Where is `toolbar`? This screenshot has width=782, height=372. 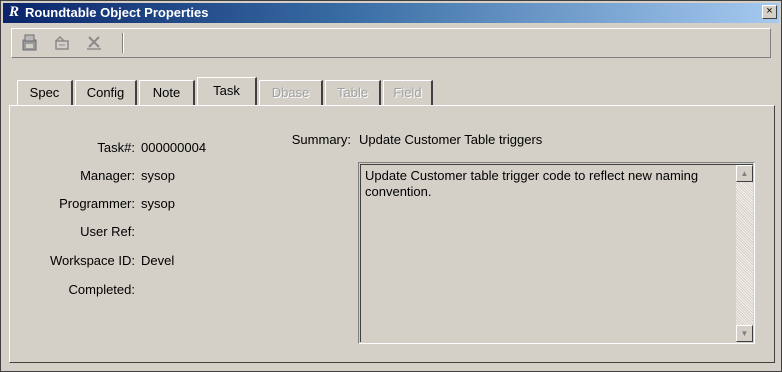 toolbar is located at coordinates (391, 43).